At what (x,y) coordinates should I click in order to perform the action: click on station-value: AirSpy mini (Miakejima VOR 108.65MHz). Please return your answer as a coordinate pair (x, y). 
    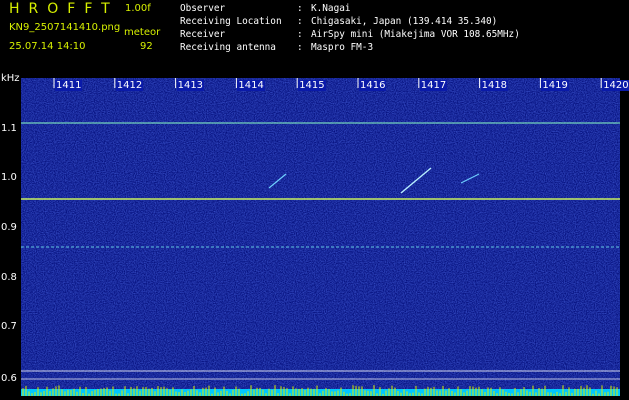
    Looking at the image, I should click on (415, 34).